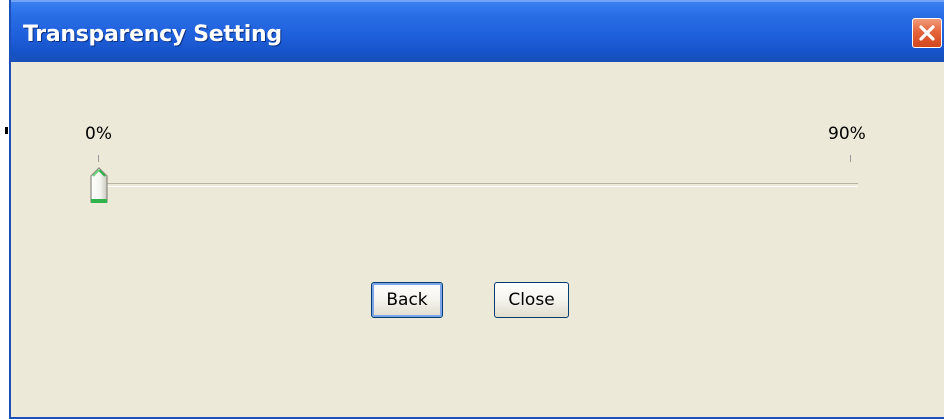  Describe the element at coordinates (152, 34) in the screenshot. I see `window-title: Transparency Setting` at that location.